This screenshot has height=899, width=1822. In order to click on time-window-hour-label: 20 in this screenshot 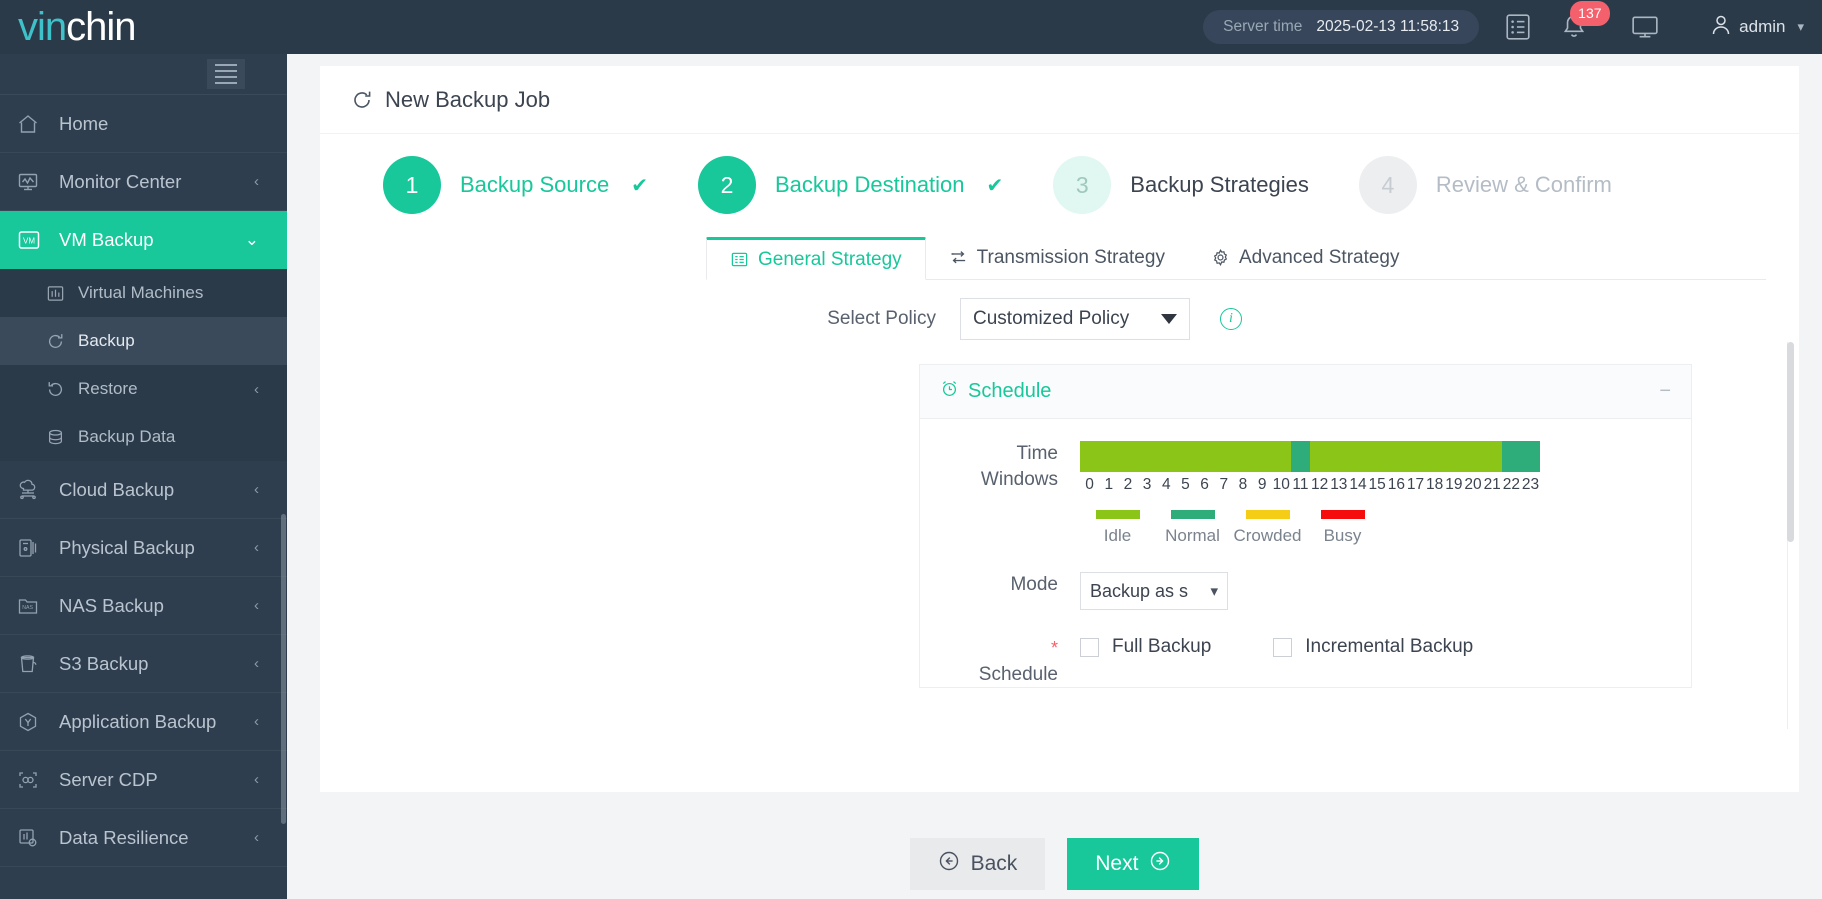, I will do `click(1473, 484)`.